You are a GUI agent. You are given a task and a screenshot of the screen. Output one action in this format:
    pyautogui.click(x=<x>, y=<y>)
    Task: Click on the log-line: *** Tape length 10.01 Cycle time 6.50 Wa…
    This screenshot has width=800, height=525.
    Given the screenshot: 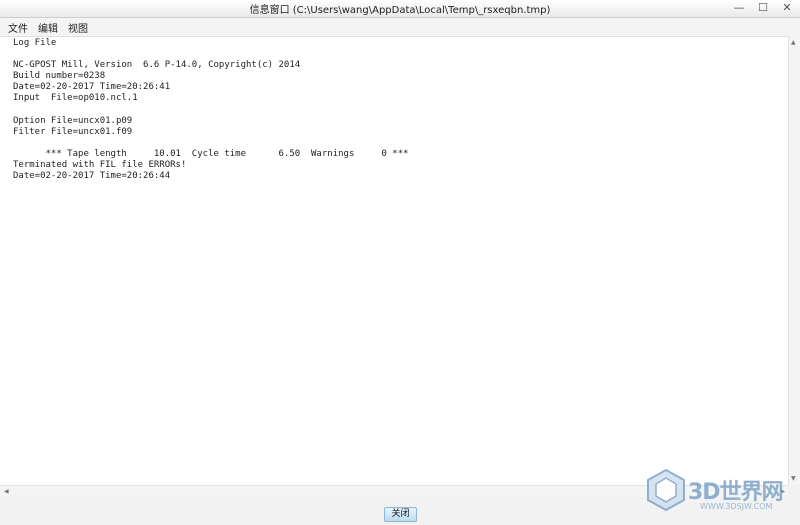 What is the action you would take?
    pyautogui.click(x=211, y=153)
    